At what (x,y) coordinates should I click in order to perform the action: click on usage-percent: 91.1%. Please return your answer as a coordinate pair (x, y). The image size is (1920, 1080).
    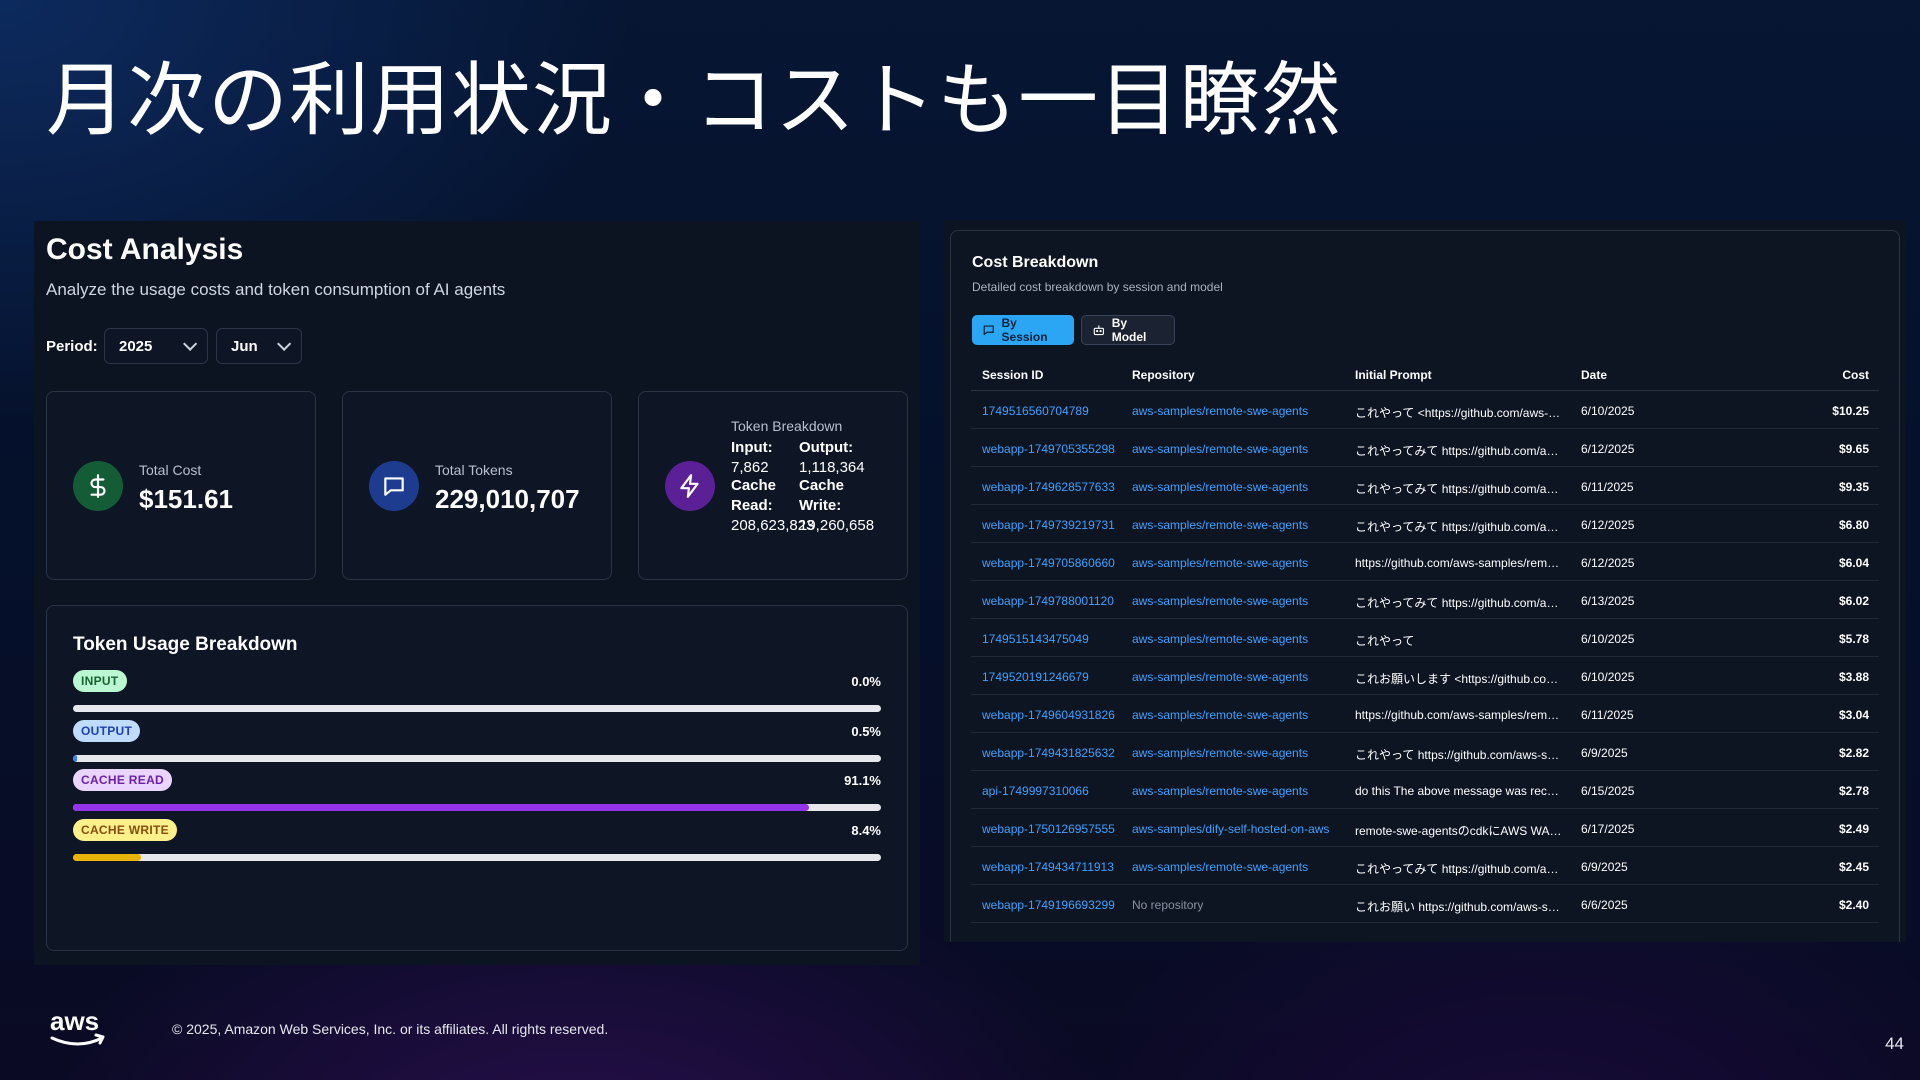
    Looking at the image, I should click on (862, 780).